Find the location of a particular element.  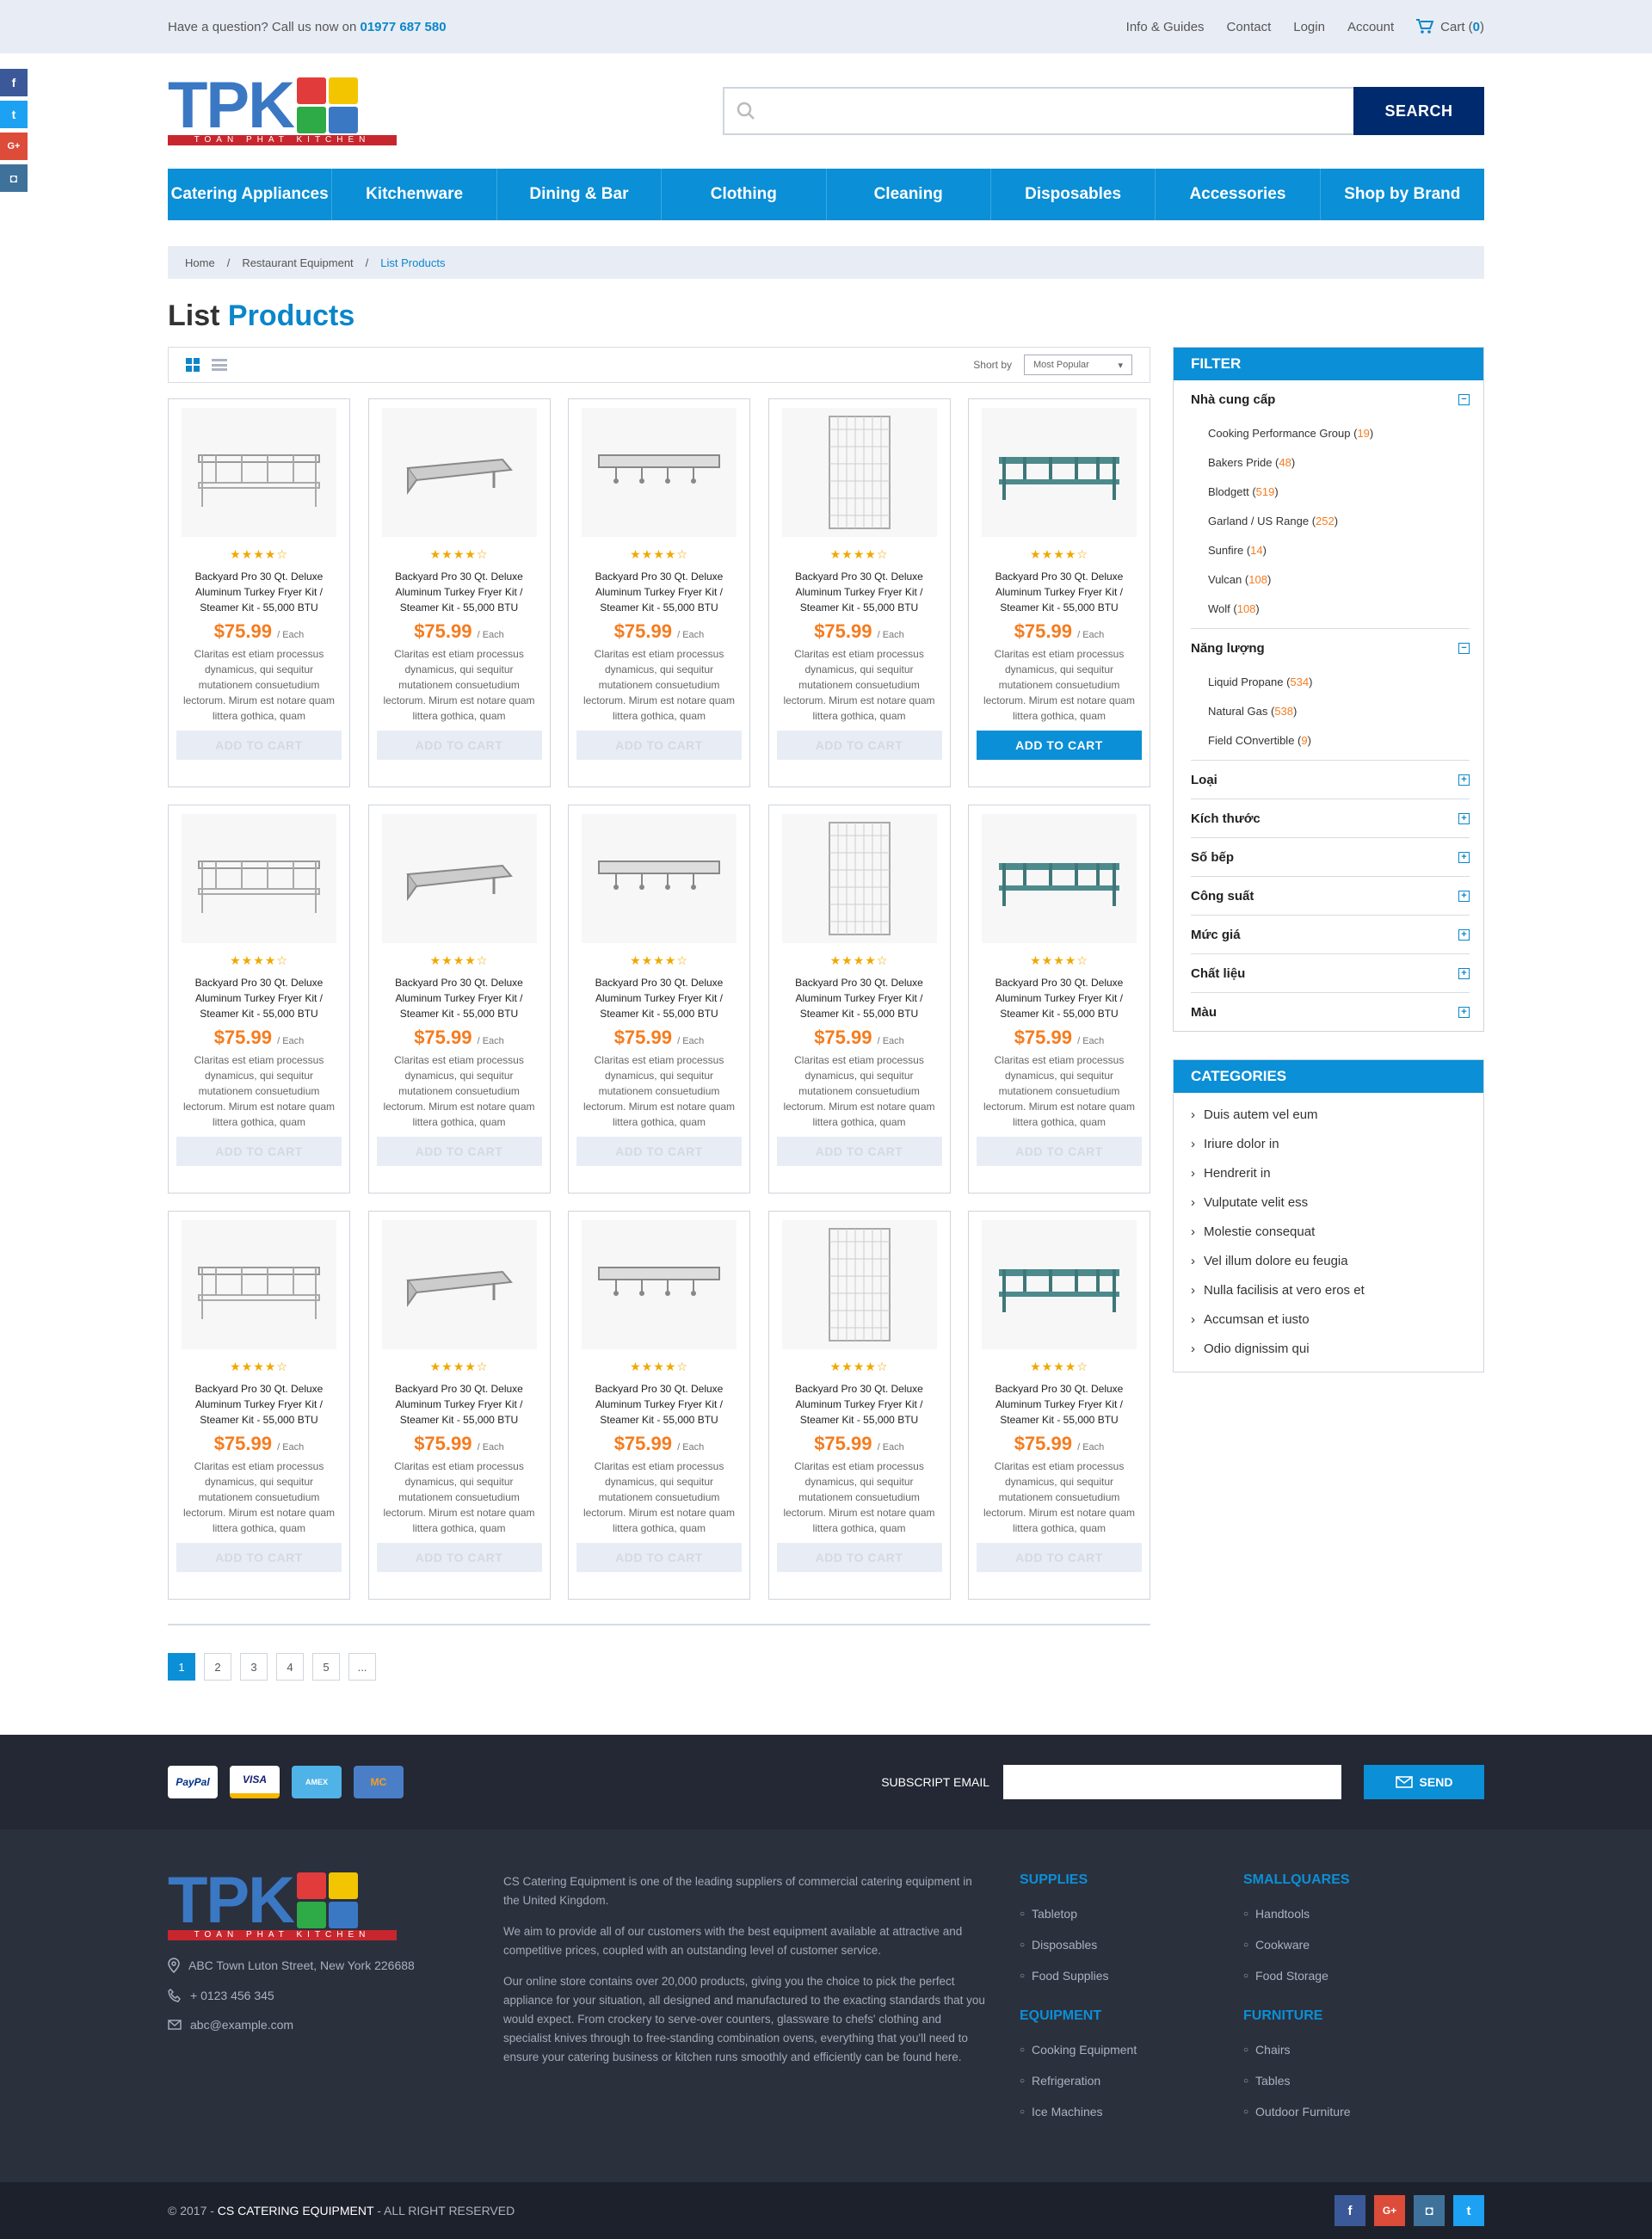

page-5: 5 is located at coordinates (326, 1667).